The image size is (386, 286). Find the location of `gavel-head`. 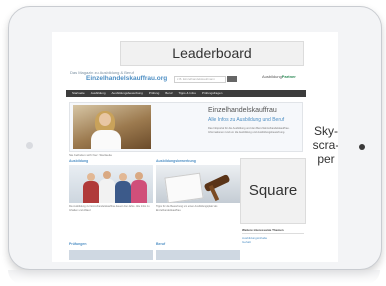

gavel-head is located at coordinates (217, 183).